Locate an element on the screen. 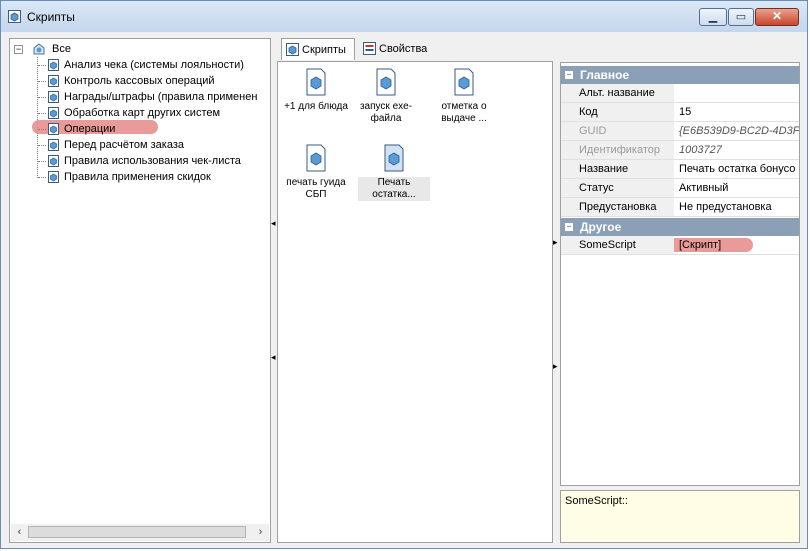 This screenshot has height=551, width=810. close-icon: ✕ is located at coordinates (777, 16).